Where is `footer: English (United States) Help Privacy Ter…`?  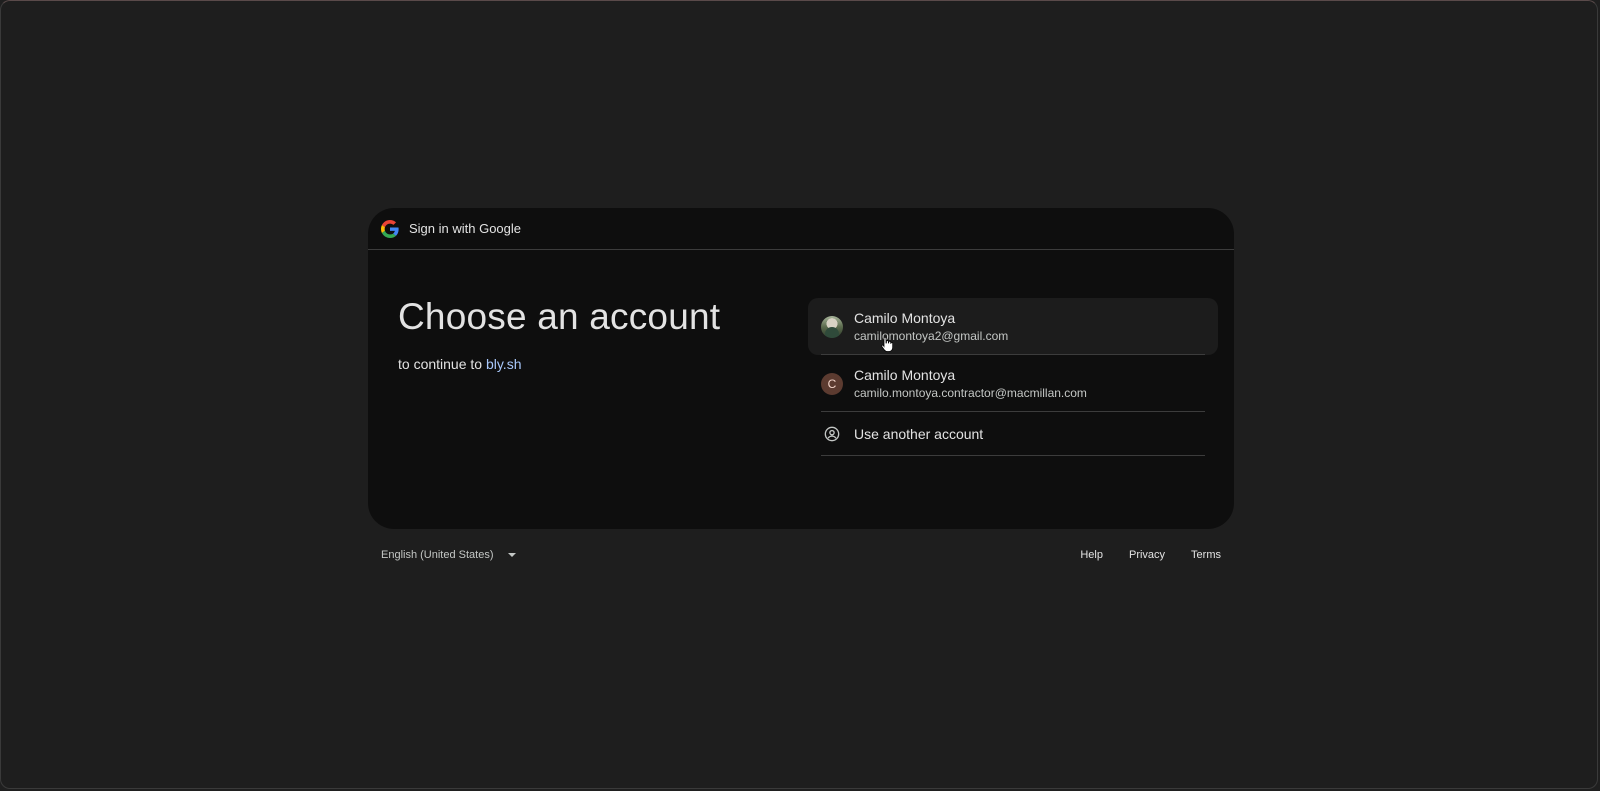 footer: English (United States) Help Privacy Ter… is located at coordinates (801, 555).